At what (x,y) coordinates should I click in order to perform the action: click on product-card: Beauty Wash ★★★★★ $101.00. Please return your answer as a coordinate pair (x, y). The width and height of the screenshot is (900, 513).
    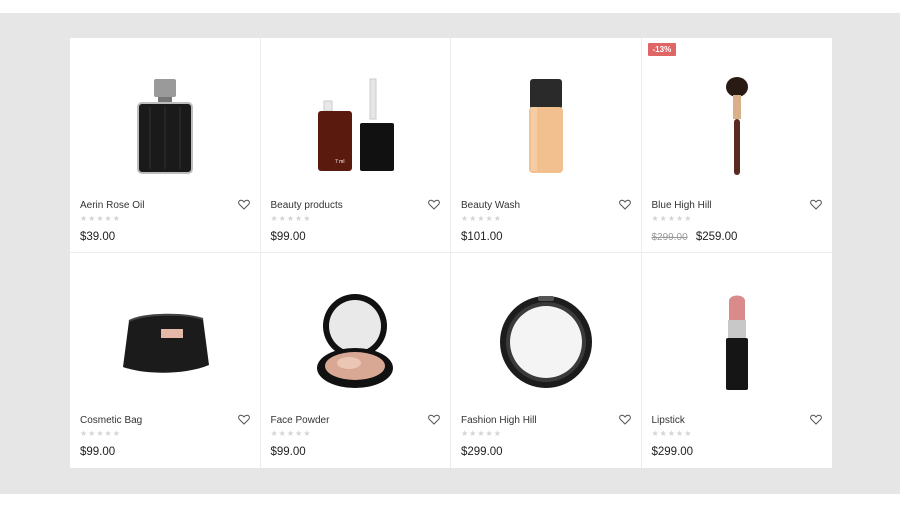
    Looking at the image, I should click on (546, 145).